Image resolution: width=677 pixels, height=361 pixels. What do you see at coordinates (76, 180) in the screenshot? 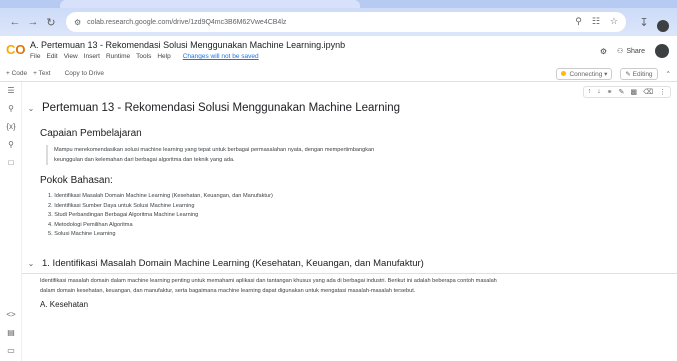
I see `pokok-heading: Pokok Bahasan:` at bounding box center [76, 180].